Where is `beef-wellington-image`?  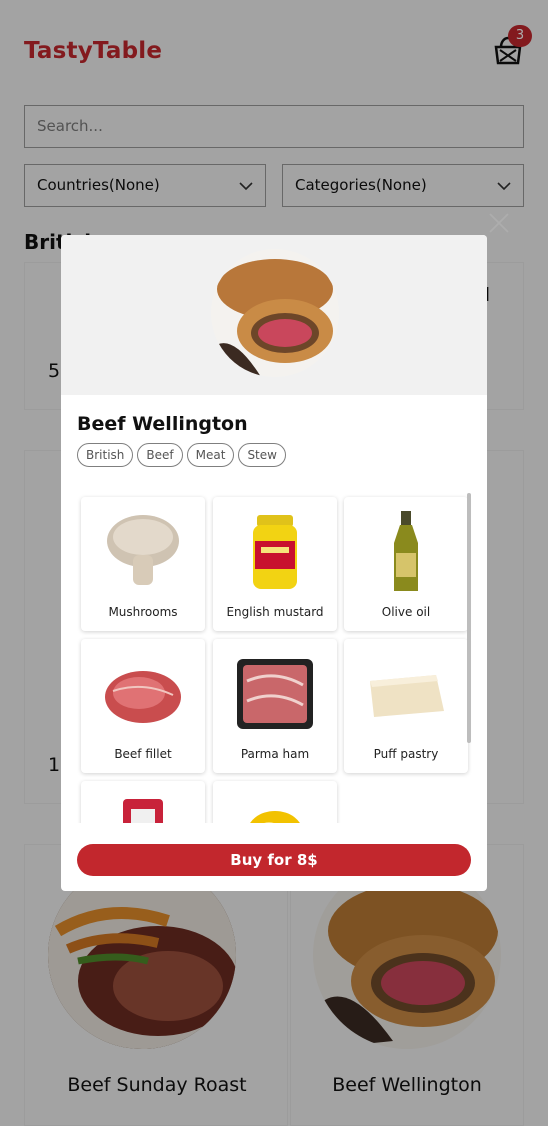 beef-wellington-image is located at coordinates (275, 313).